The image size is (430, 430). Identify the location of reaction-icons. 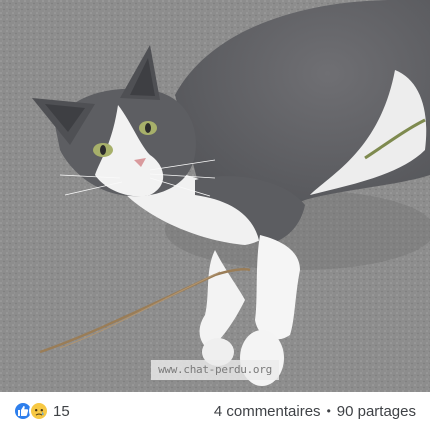
(31, 411).